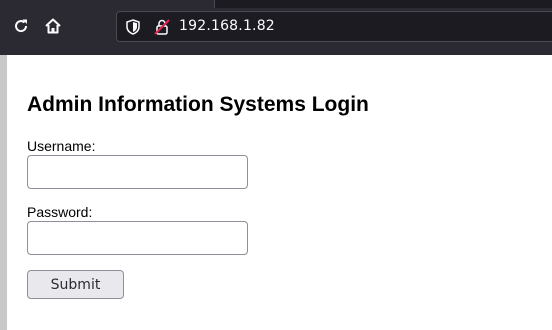 Image resolution: width=552 pixels, height=330 pixels. I want to click on url-bar: 192.168.1.82, so click(334, 26).